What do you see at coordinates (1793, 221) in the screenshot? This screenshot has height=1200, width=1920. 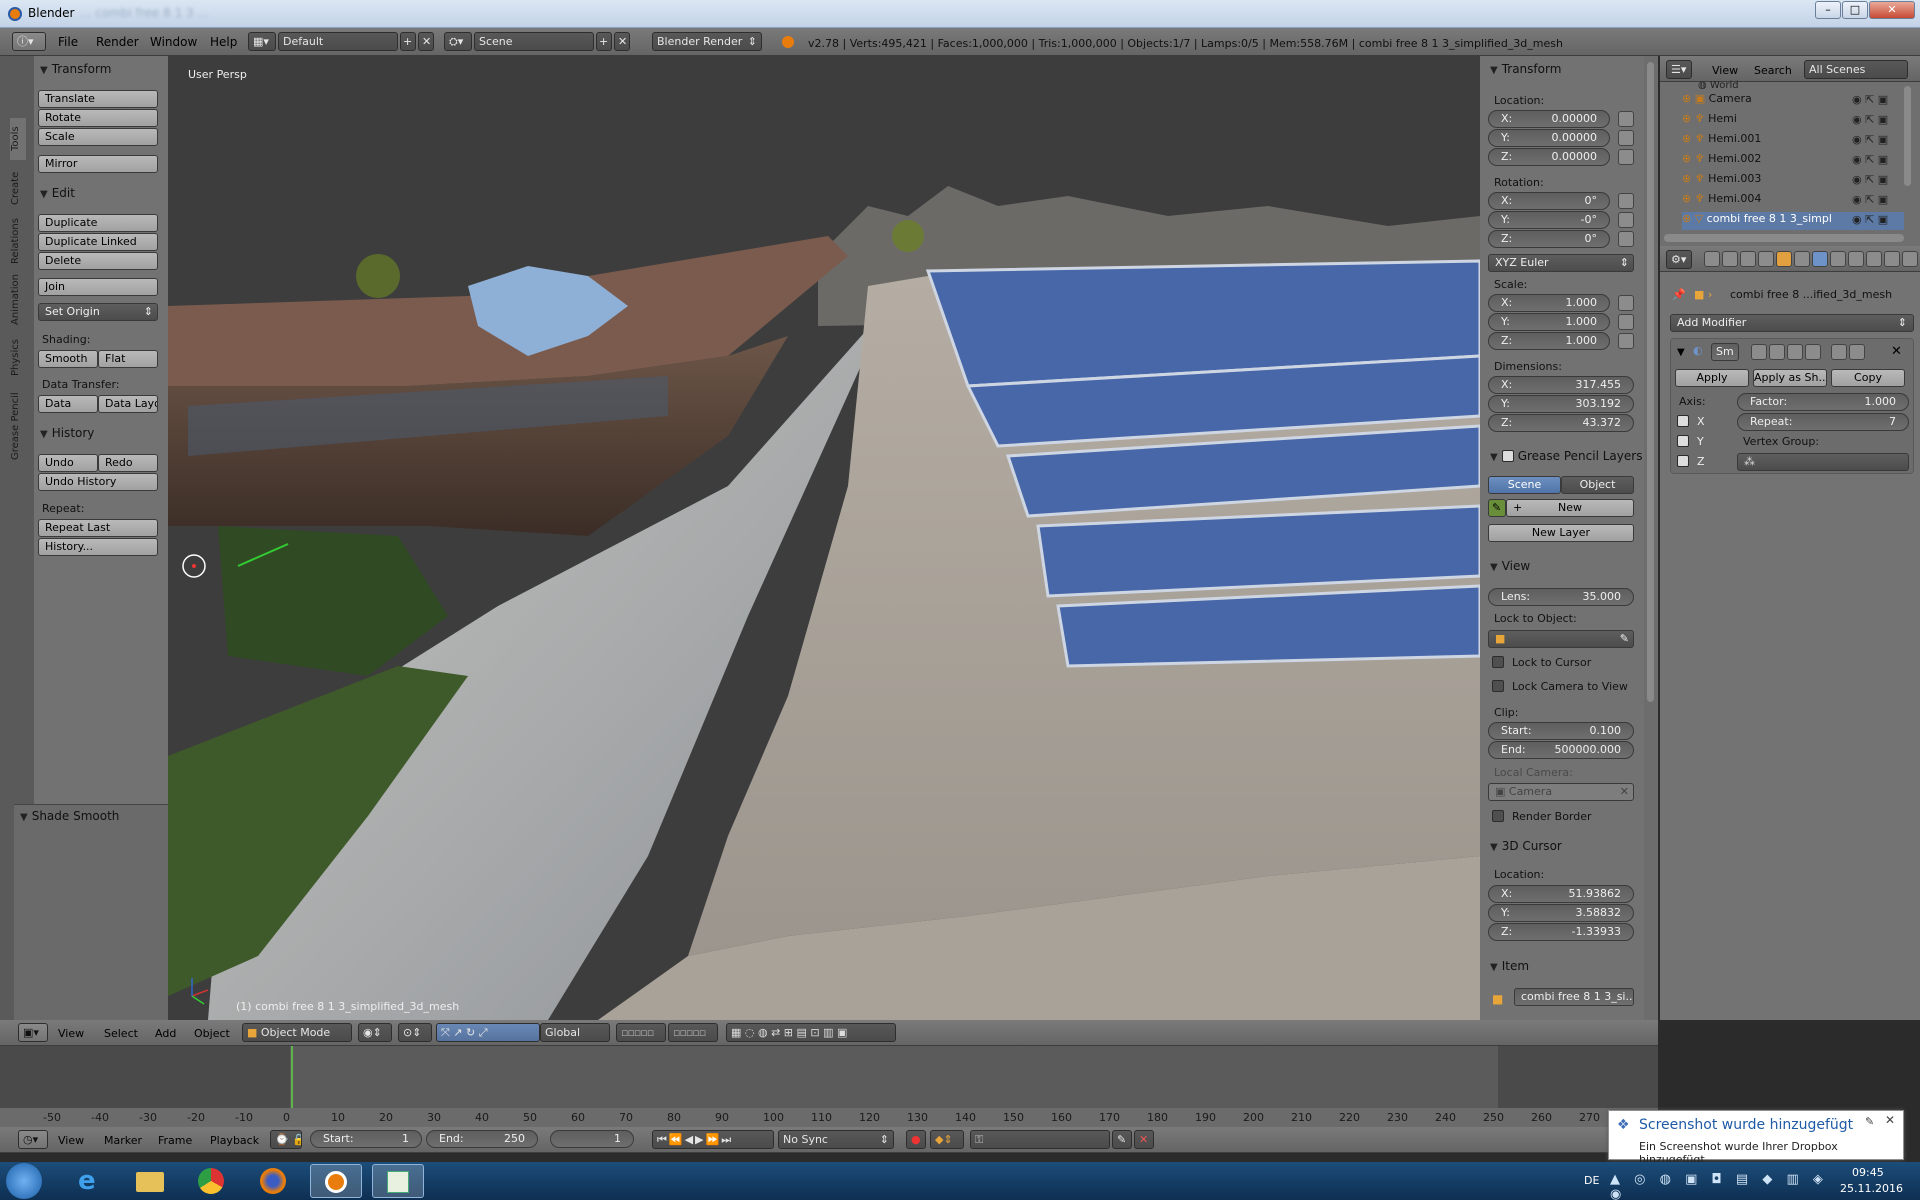 I see `outliner-item: ⊕ ▽ combi free 8 1 3_simpl ◉ ⇱ ▣` at bounding box center [1793, 221].